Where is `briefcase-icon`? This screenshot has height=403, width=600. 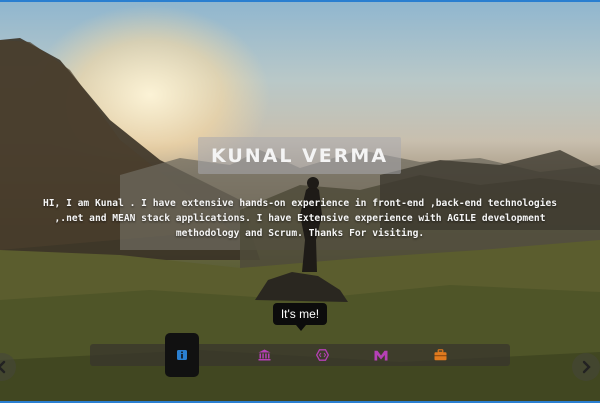
briefcase-icon is located at coordinates (440, 355).